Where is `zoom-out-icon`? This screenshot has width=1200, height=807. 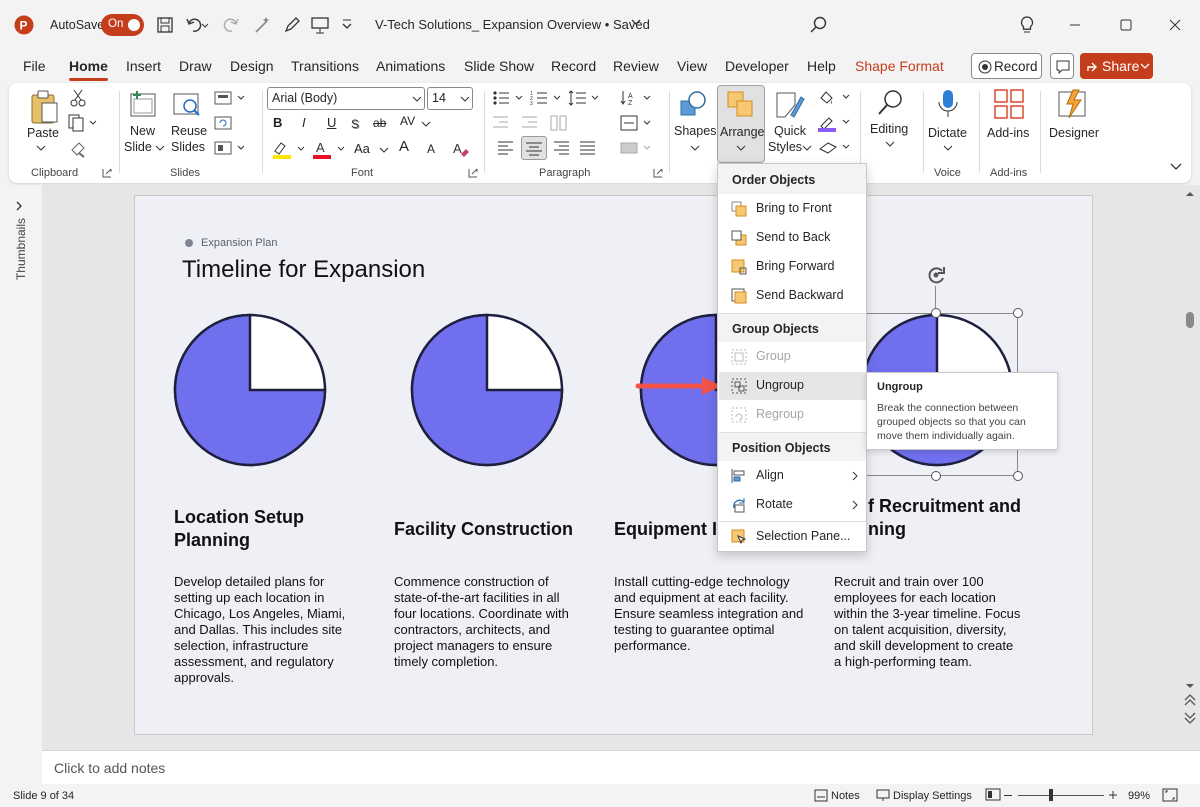
zoom-out-icon is located at coordinates (1008, 795).